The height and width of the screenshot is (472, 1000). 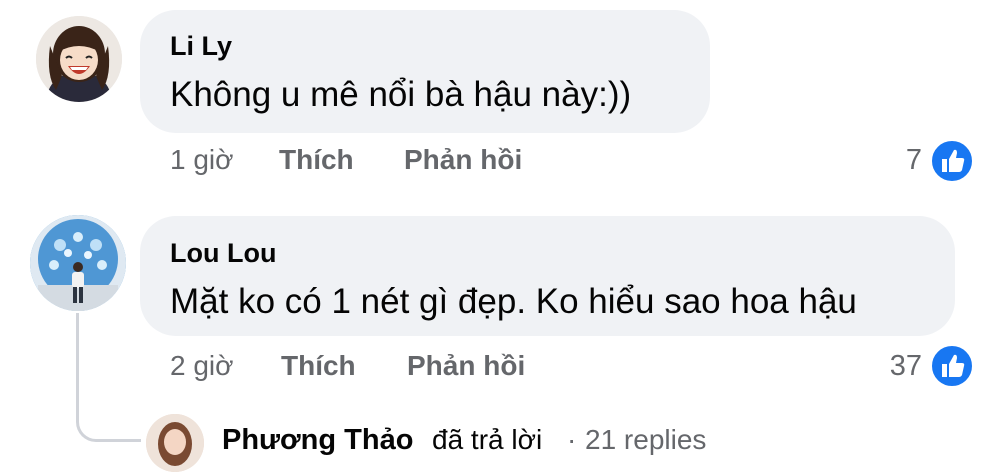 I want to click on comment-author: Li Ly, so click(x=201, y=46).